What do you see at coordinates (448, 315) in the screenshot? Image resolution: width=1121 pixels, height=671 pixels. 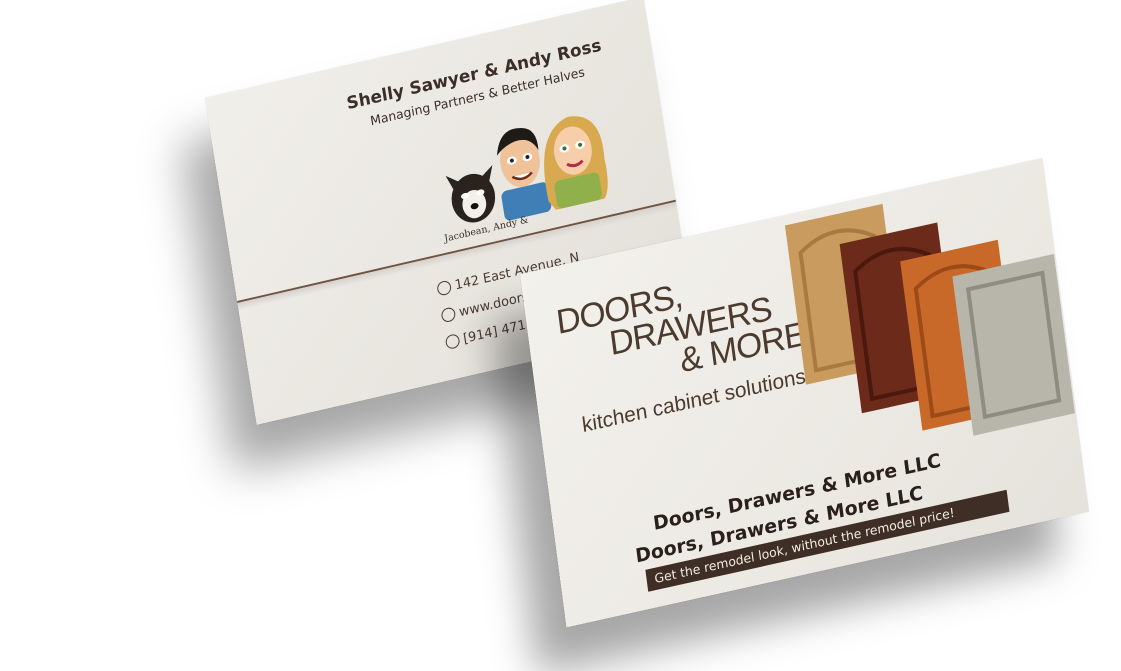 I see `globe-icon` at bounding box center [448, 315].